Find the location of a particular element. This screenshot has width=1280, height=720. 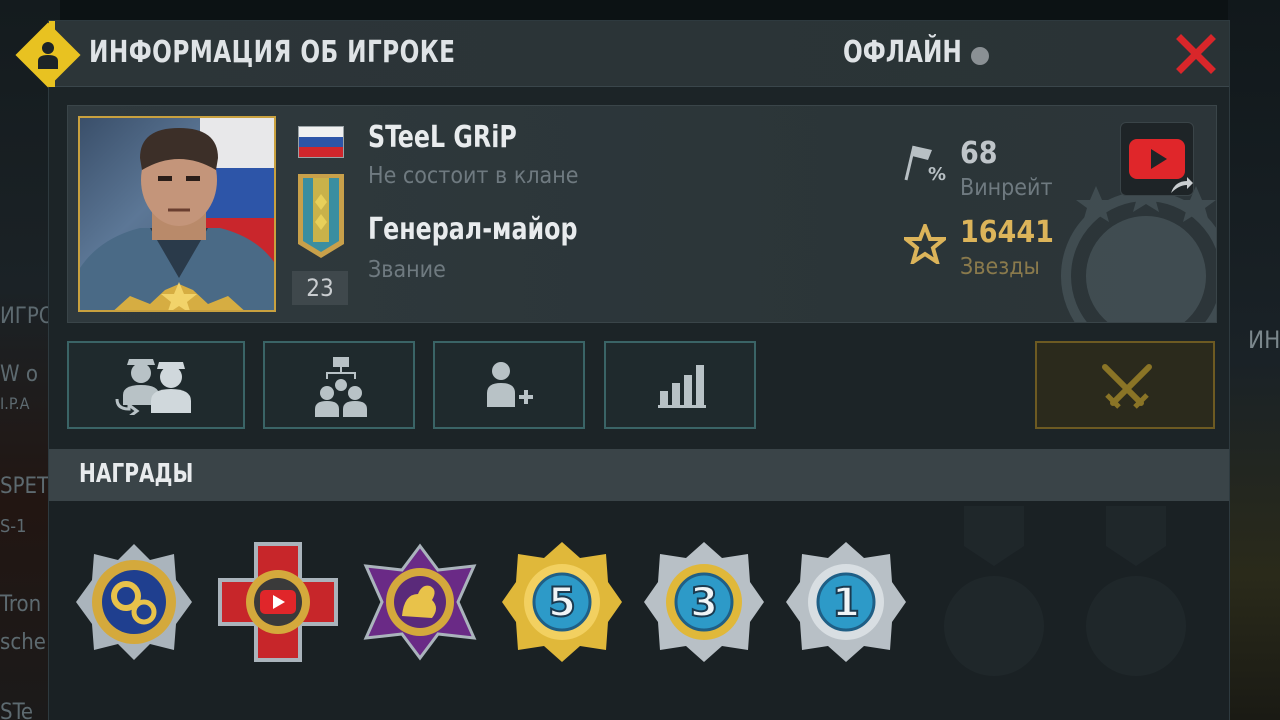

medal-number: 3 is located at coordinates (704, 603).